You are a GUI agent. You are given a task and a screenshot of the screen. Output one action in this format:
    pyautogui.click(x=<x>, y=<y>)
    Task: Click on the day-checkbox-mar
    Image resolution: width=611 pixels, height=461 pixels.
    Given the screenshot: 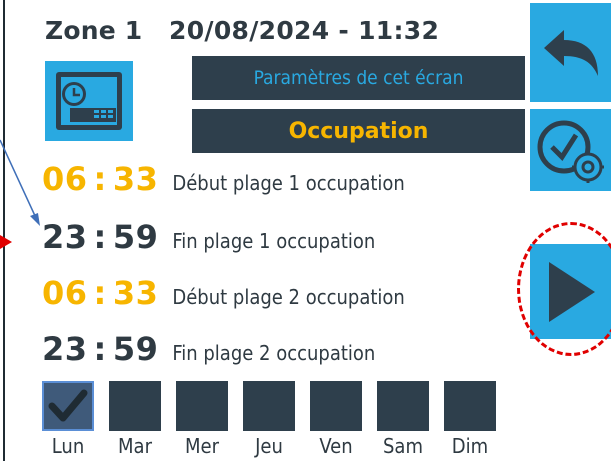 What is the action you would take?
    pyautogui.click(x=135, y=406)
    